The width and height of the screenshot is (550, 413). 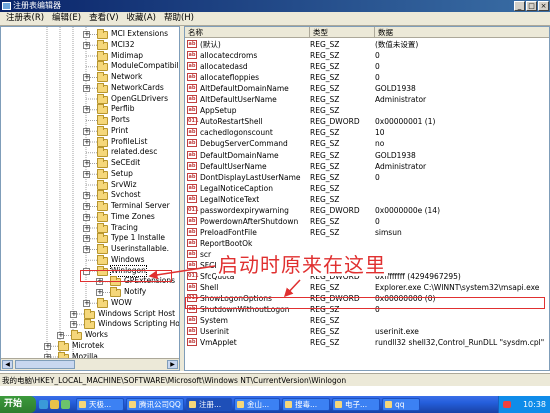 What do you see at coordinates (172, 364) in the screenshot?
I see `scroll-right-icon: ▶` at bounding box center [172, 364].